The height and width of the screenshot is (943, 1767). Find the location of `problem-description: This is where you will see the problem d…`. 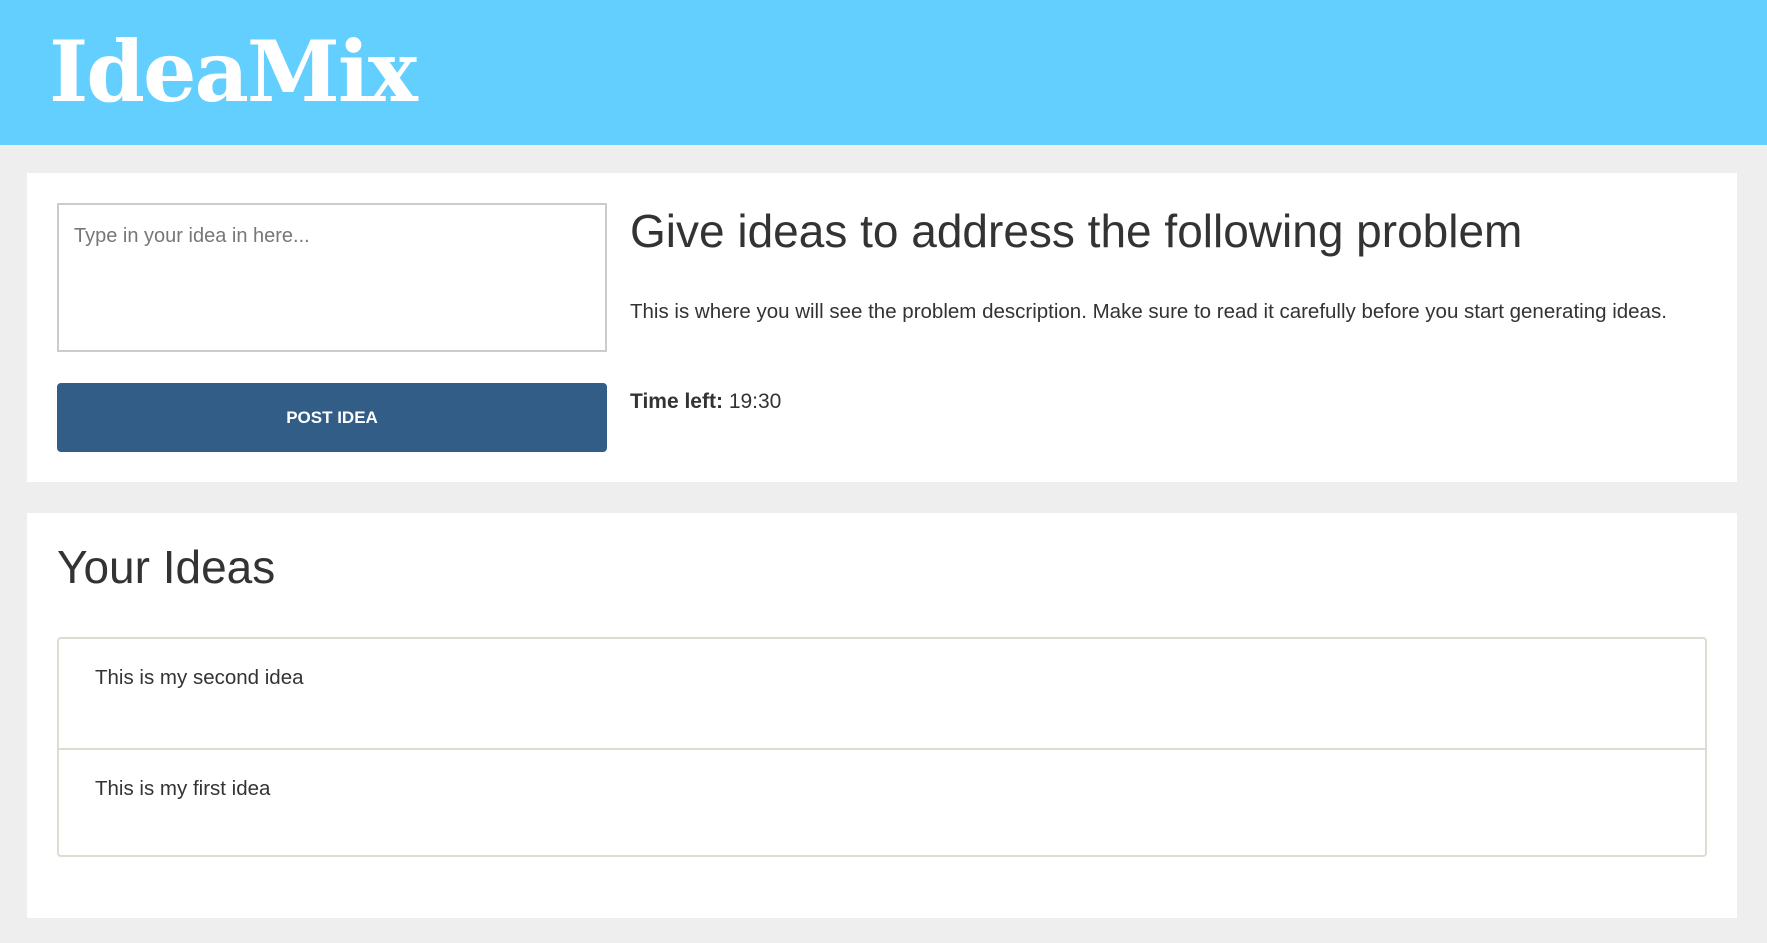

problem-description: This is where you will see the problem d… is located at coordinates (1148, 311).